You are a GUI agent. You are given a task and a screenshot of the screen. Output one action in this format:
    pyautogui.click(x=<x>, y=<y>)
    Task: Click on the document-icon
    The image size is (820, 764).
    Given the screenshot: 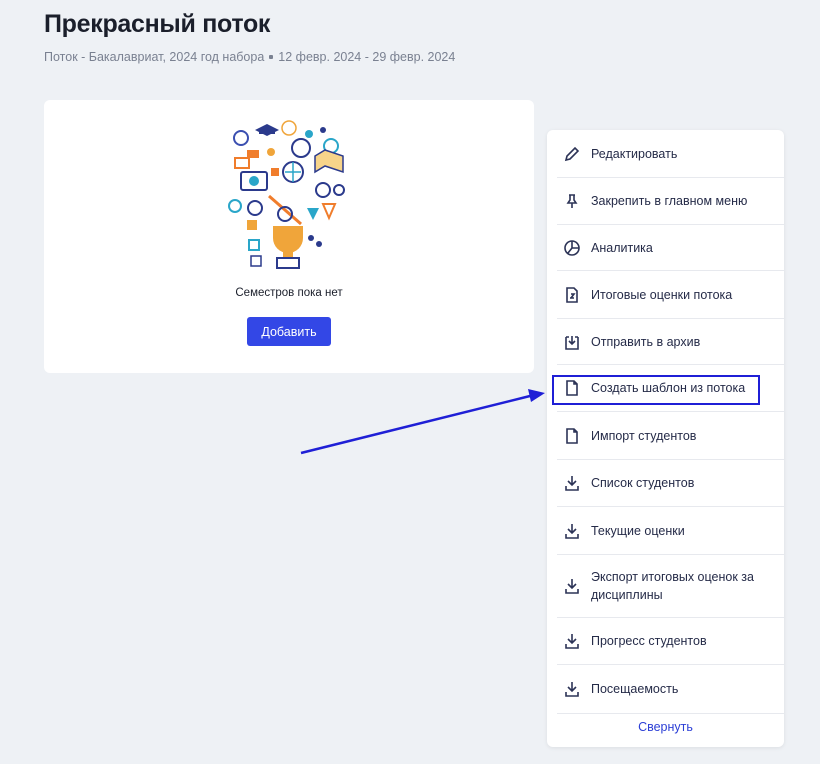 What is the action you would take?
    pyautogui.click(x=572, y=436)
    